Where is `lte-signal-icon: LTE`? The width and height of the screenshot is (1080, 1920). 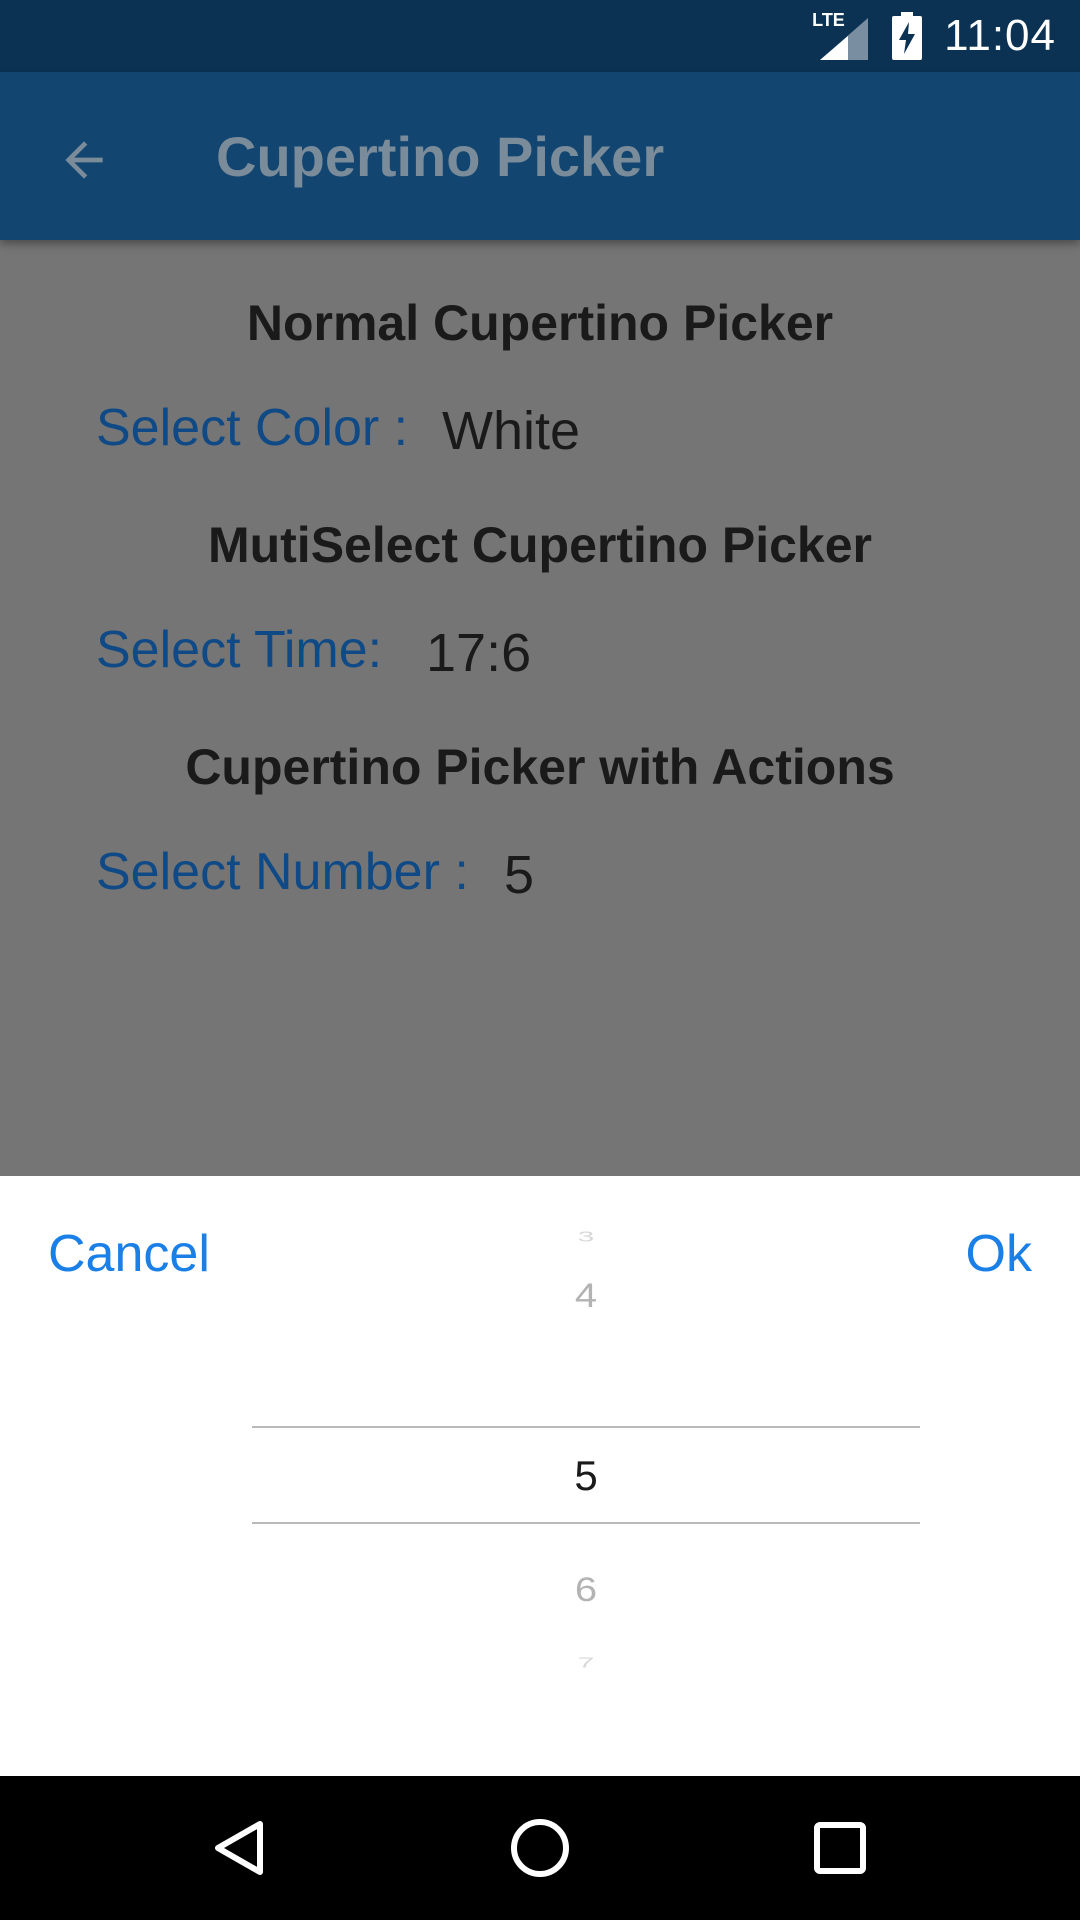
lte-signal-icon: LTE is located at coordinates (841, 35).